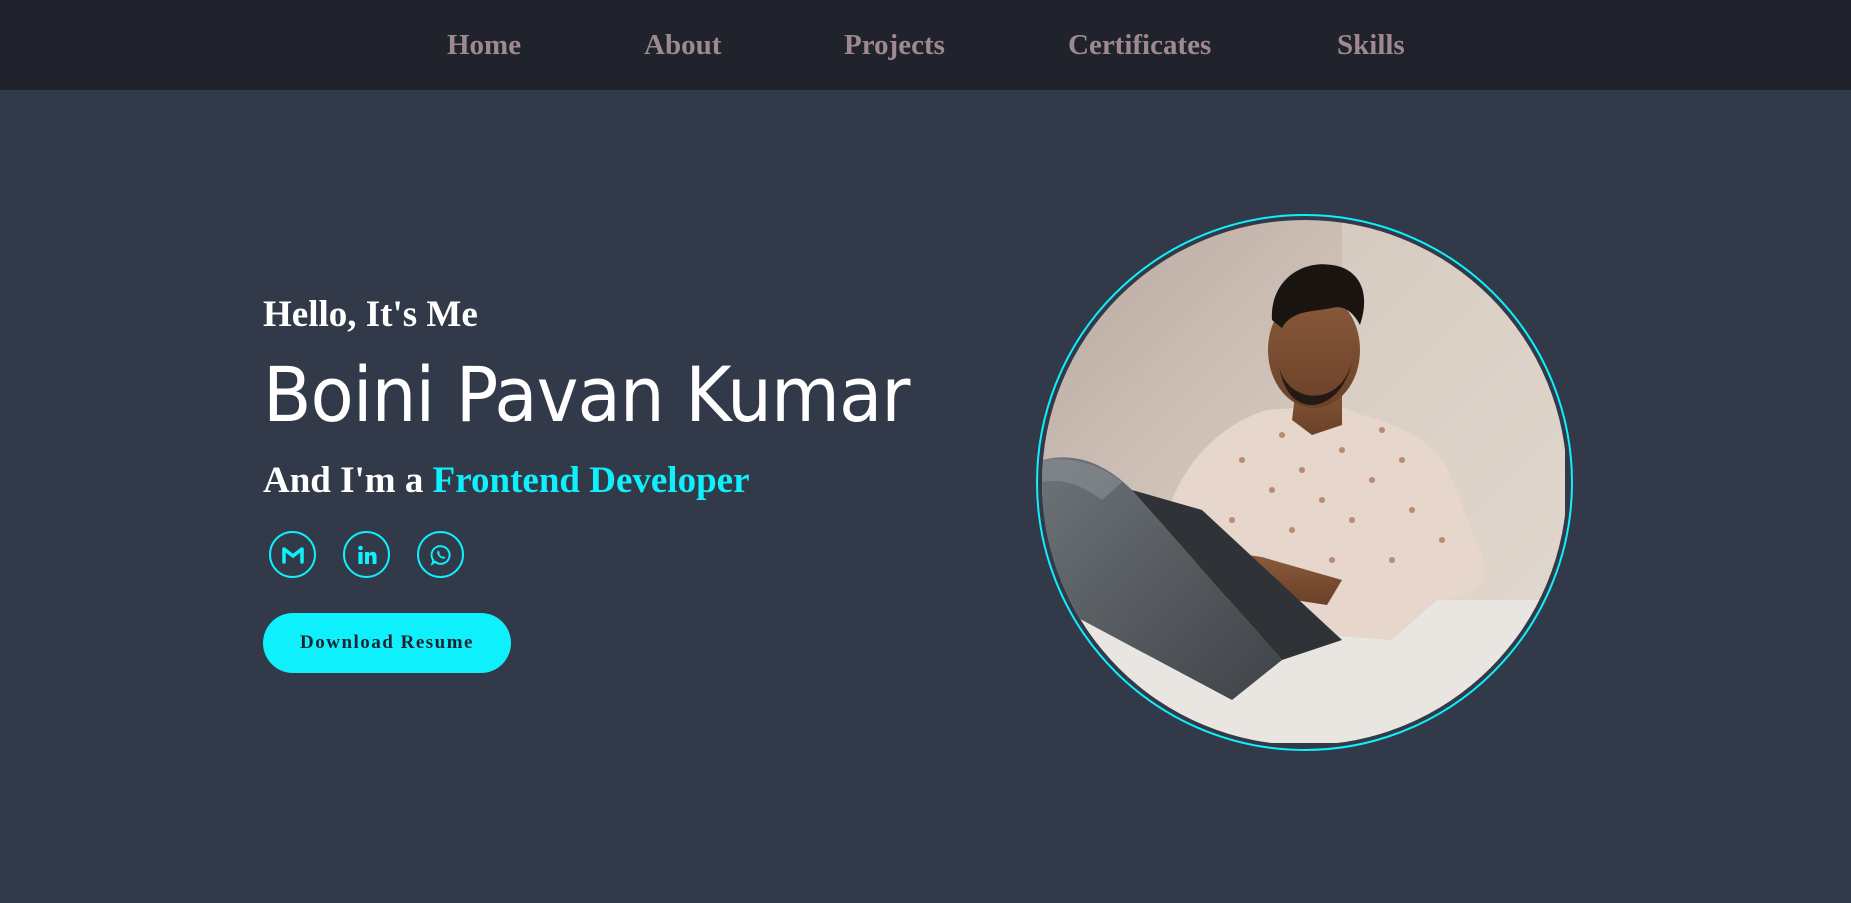  Describe the element at coordinates (682, 45) in the screenshot. I see `nav-about-link: About` at that location.